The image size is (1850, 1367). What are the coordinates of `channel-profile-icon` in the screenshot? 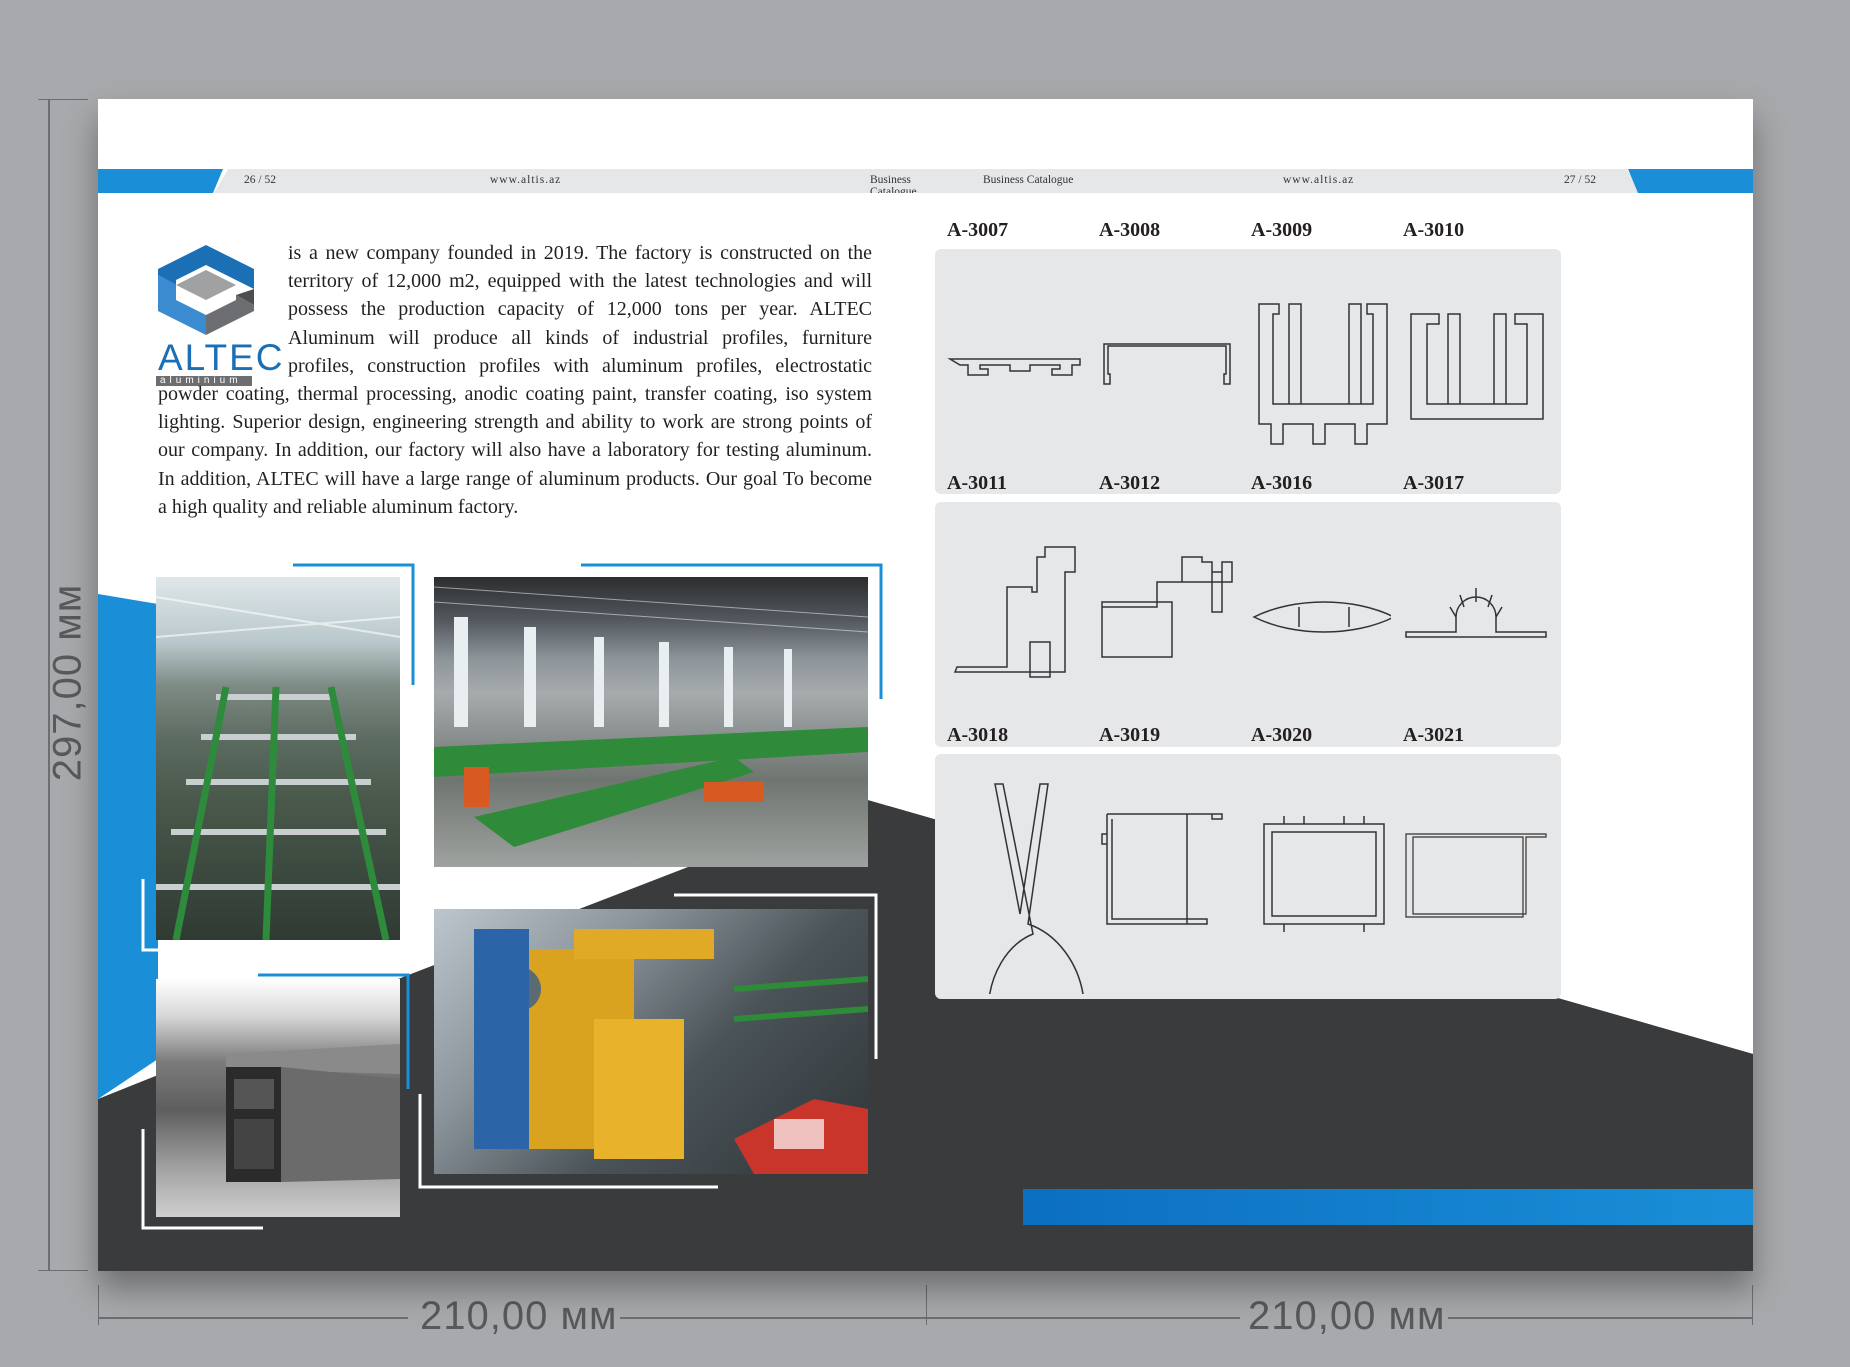 It's located at (1172, 371).